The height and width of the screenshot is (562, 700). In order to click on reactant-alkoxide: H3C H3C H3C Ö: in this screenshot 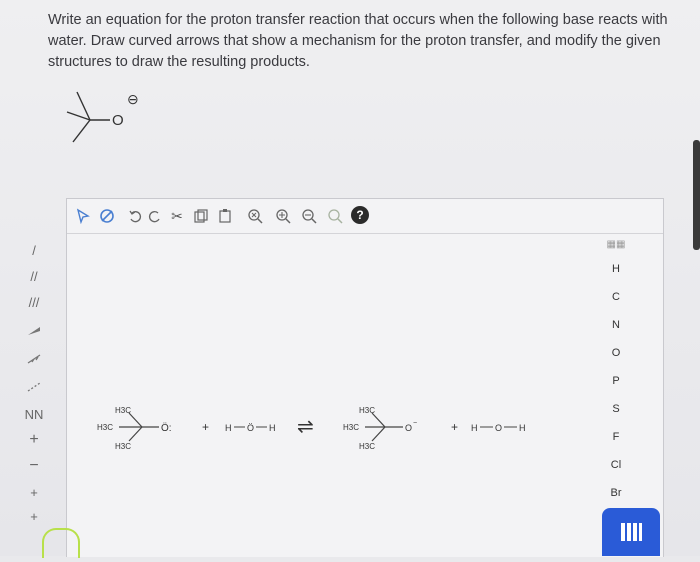, I will do `click(134, 428)`.